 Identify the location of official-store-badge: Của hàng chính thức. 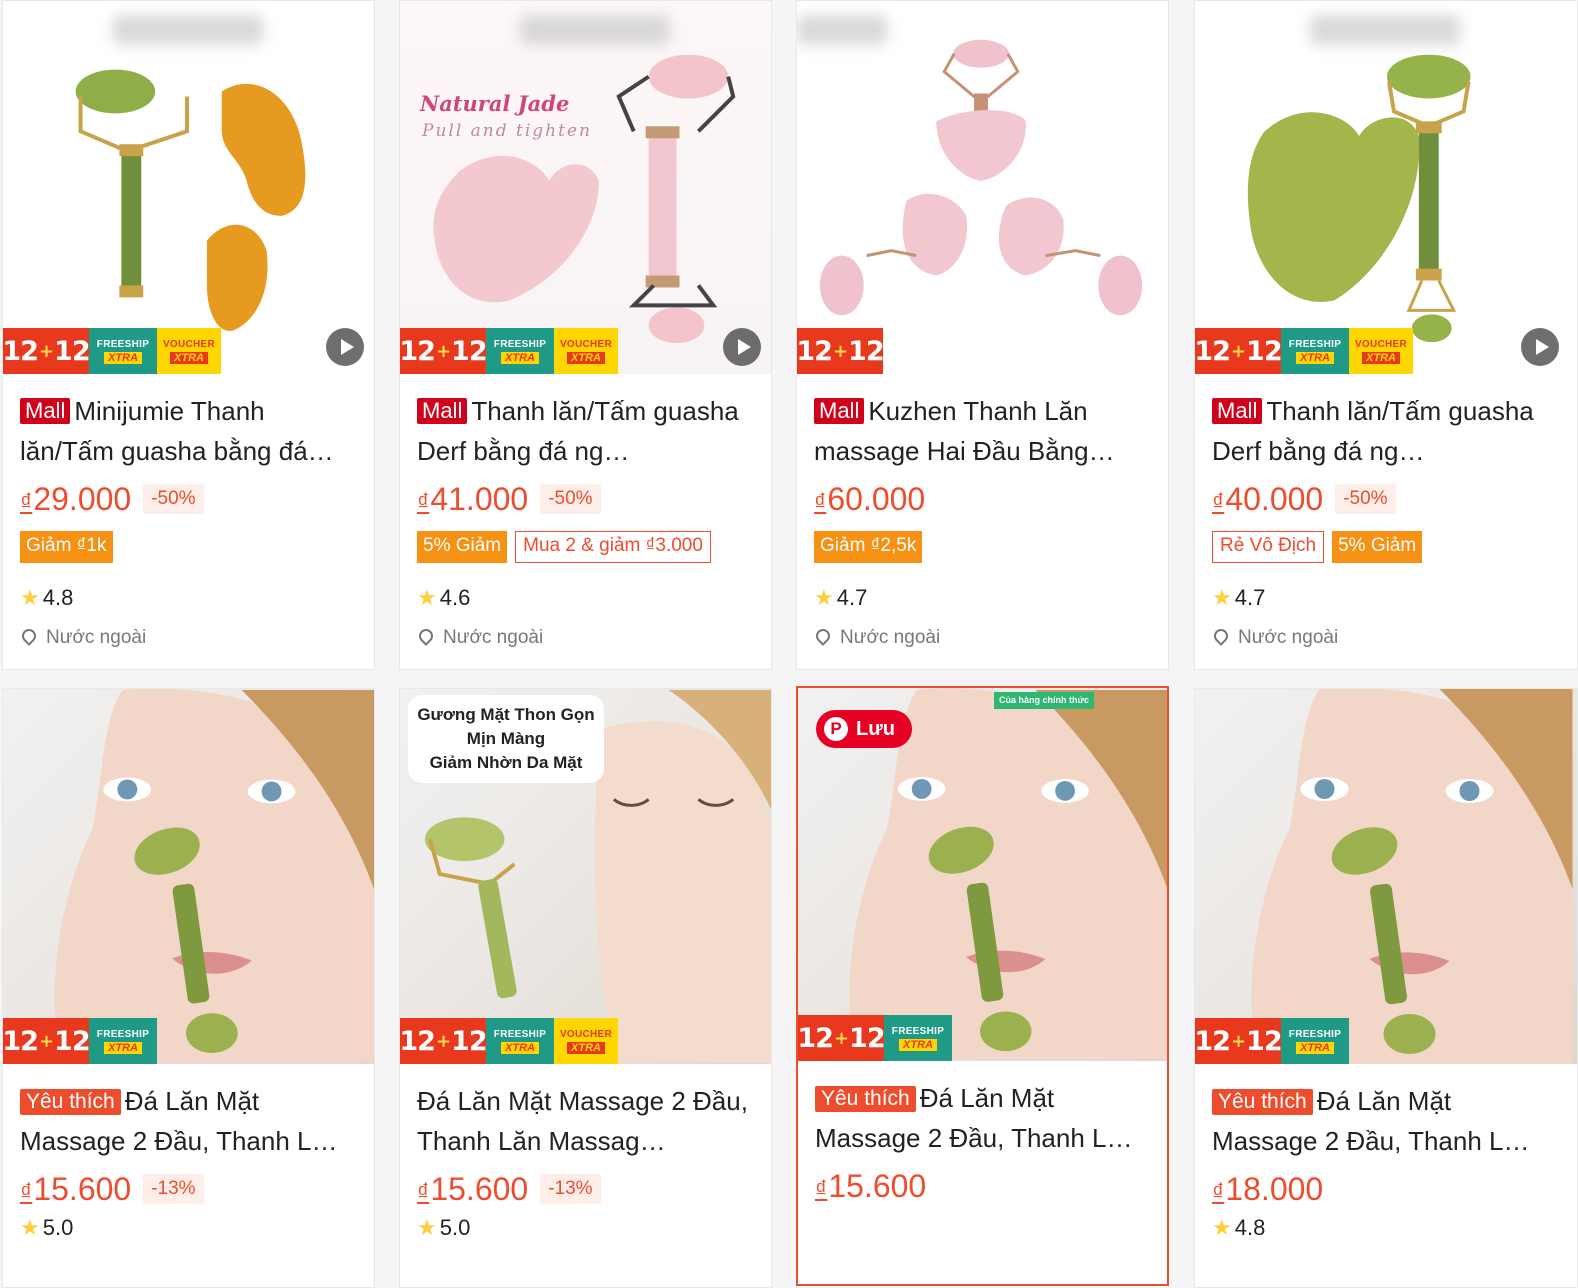
(1044, 700).